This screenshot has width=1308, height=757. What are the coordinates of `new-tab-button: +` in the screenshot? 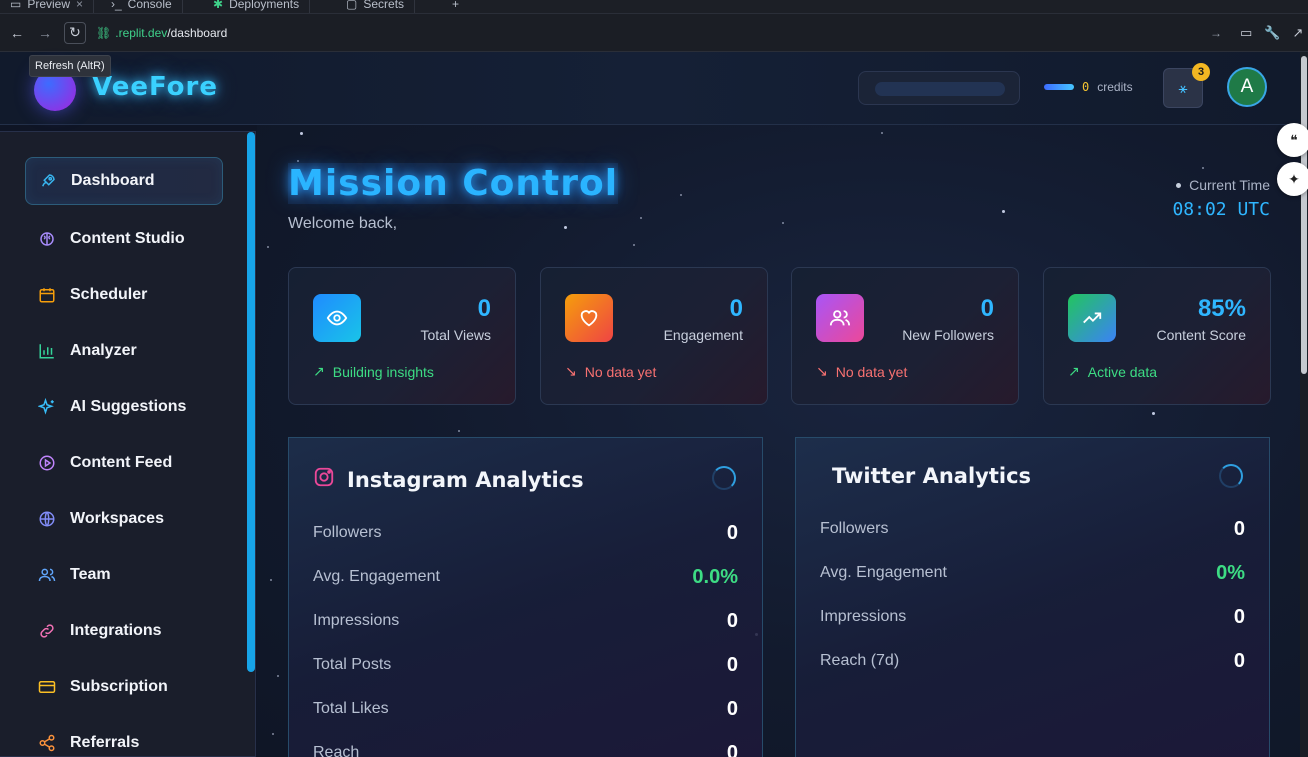 It's located at (455, 6).